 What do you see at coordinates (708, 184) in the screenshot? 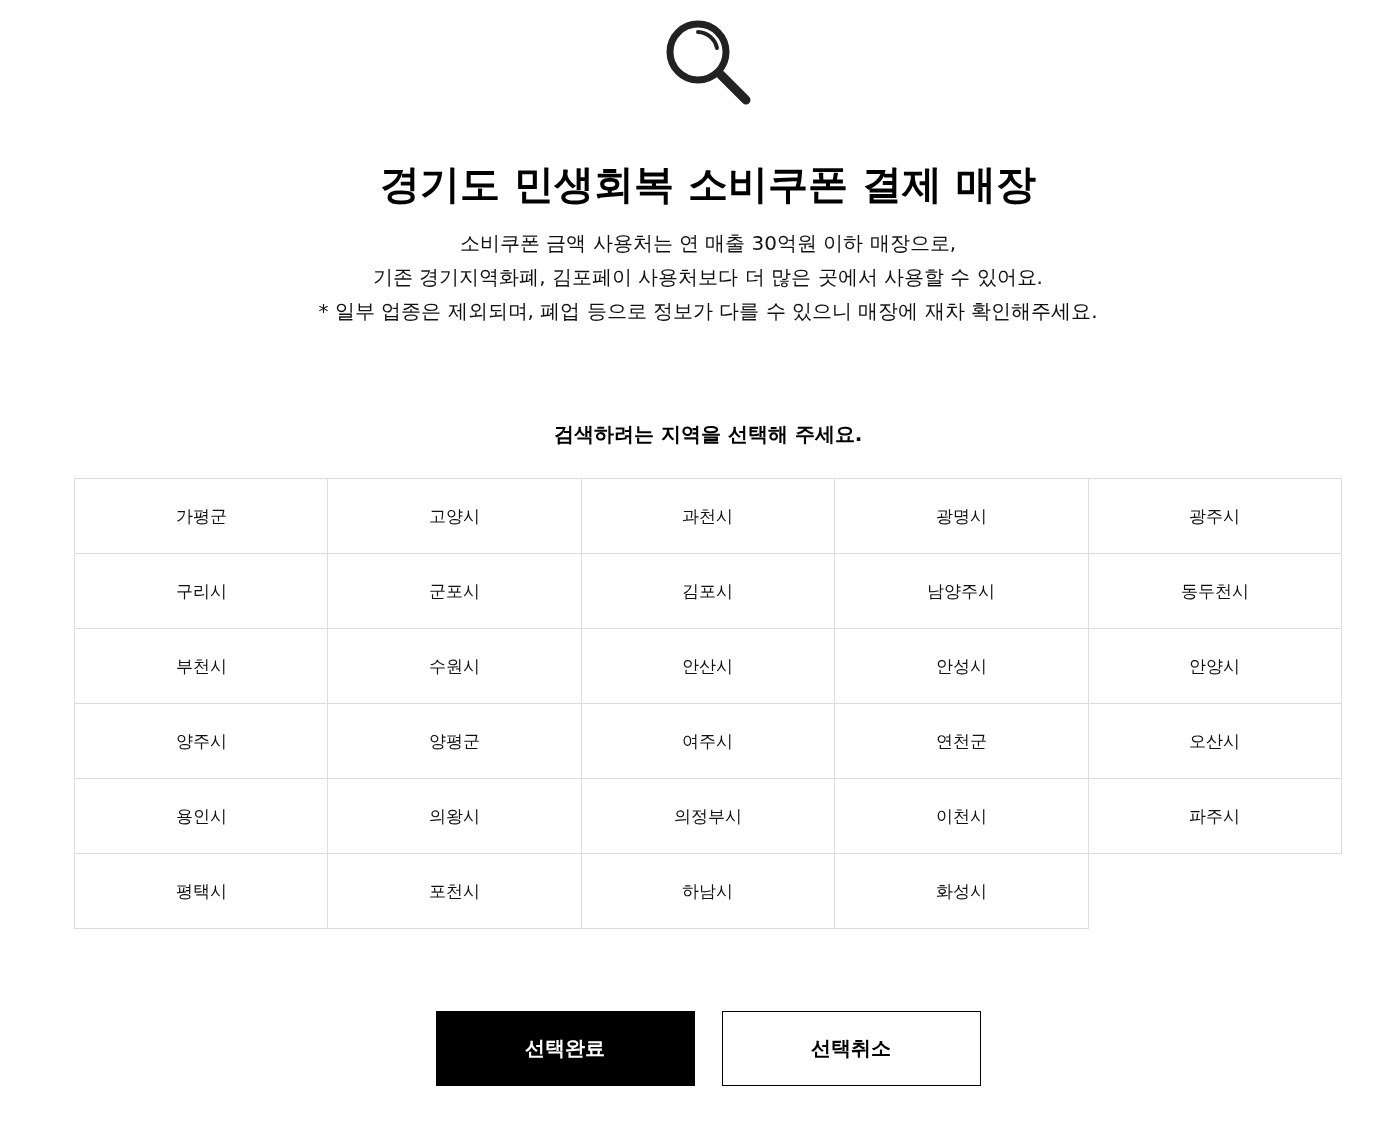
I see `page-title: 경기도 민생회복 소비쿠폰 결제 매장` at bounding box center [708, 184].